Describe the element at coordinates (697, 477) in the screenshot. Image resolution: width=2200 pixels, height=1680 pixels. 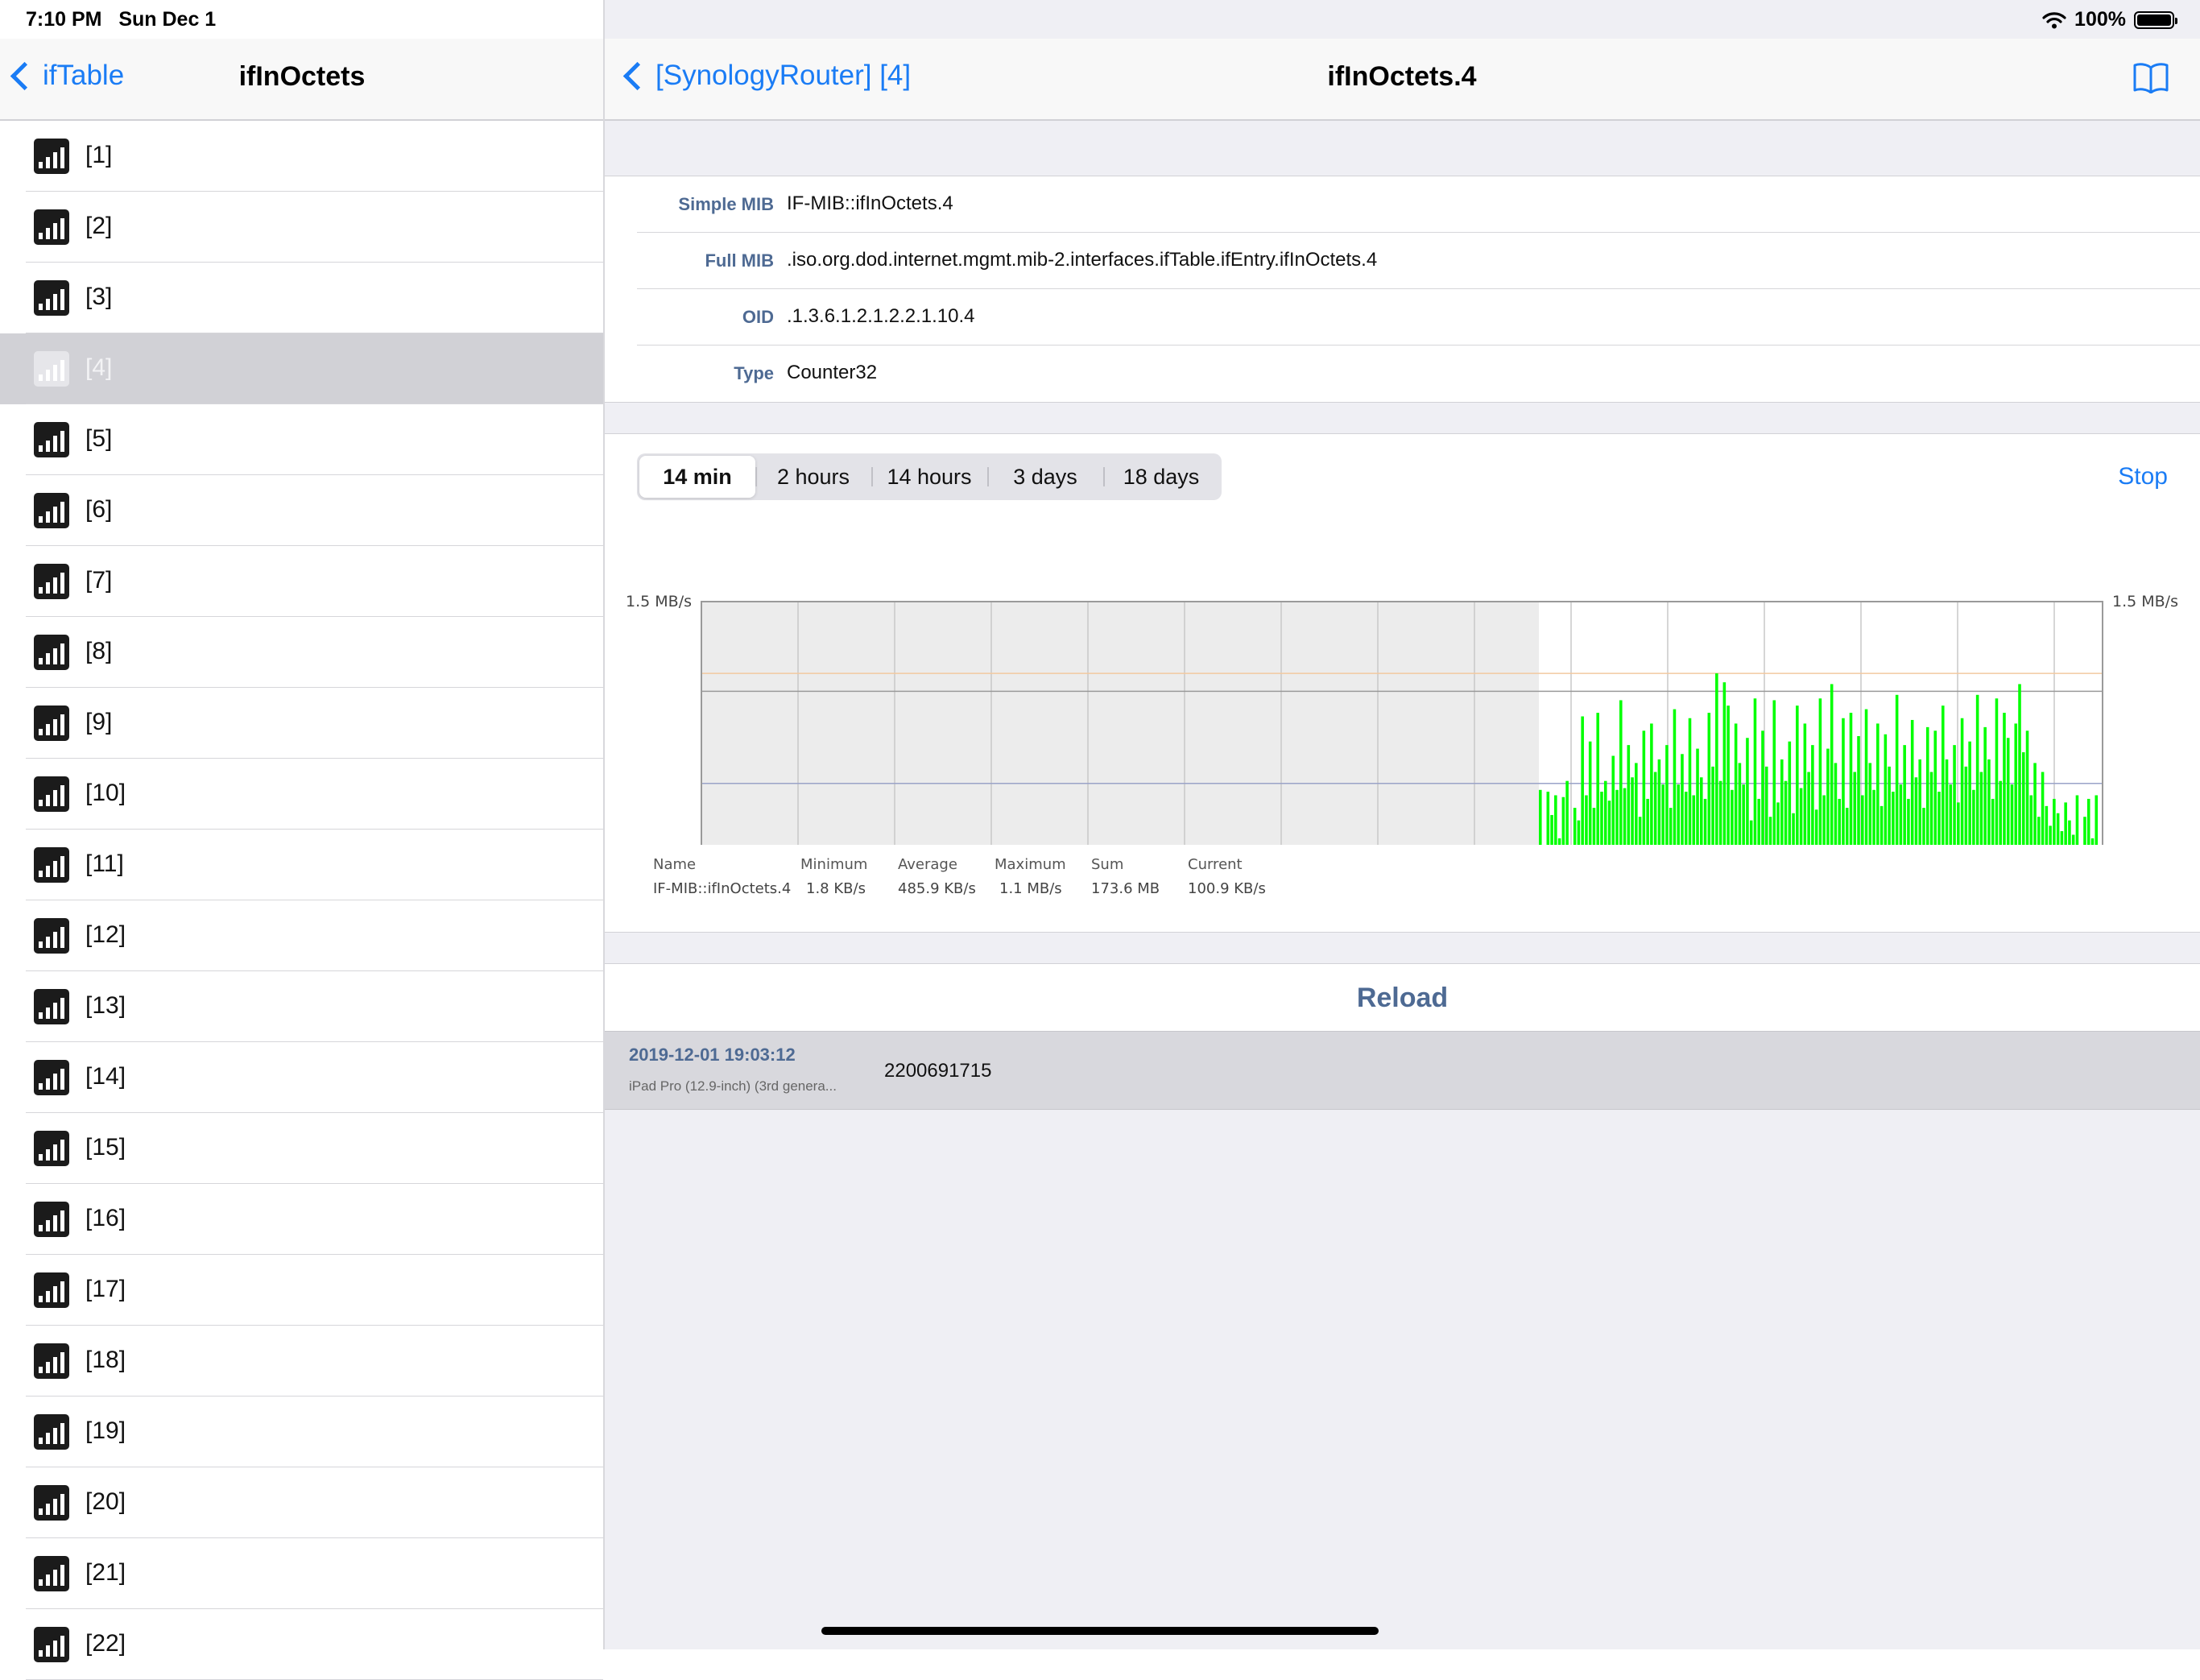
I see `range-14-min: 14 min` at that location.